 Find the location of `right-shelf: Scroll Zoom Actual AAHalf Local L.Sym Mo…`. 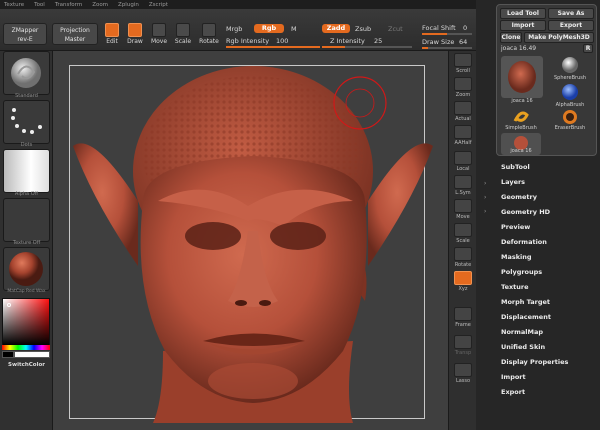

right-shelf: Scroll Zoom Actual AAHalf Local L.Sym Mo… is located at coordinates (462, 240).